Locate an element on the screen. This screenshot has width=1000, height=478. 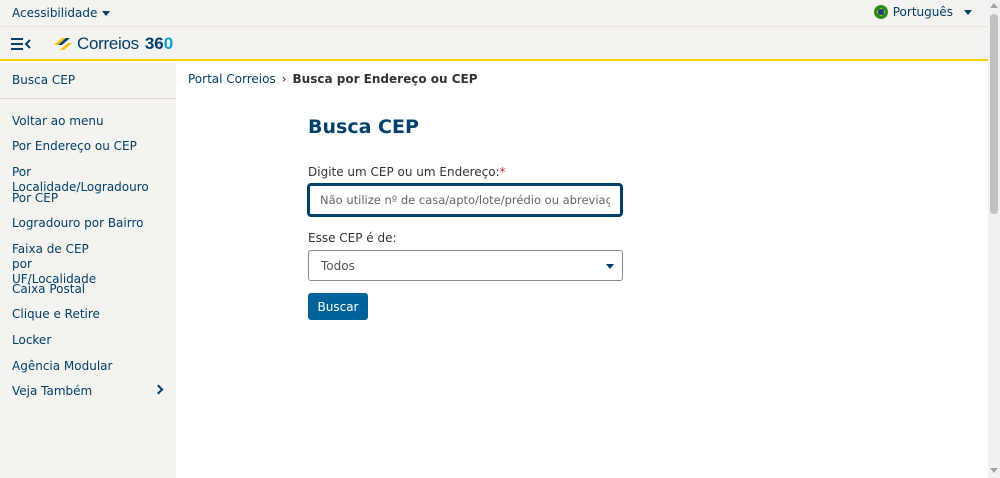
cep-field-label: Digite um CEP ou um Endereço:* is located at coordinates (407, 172).